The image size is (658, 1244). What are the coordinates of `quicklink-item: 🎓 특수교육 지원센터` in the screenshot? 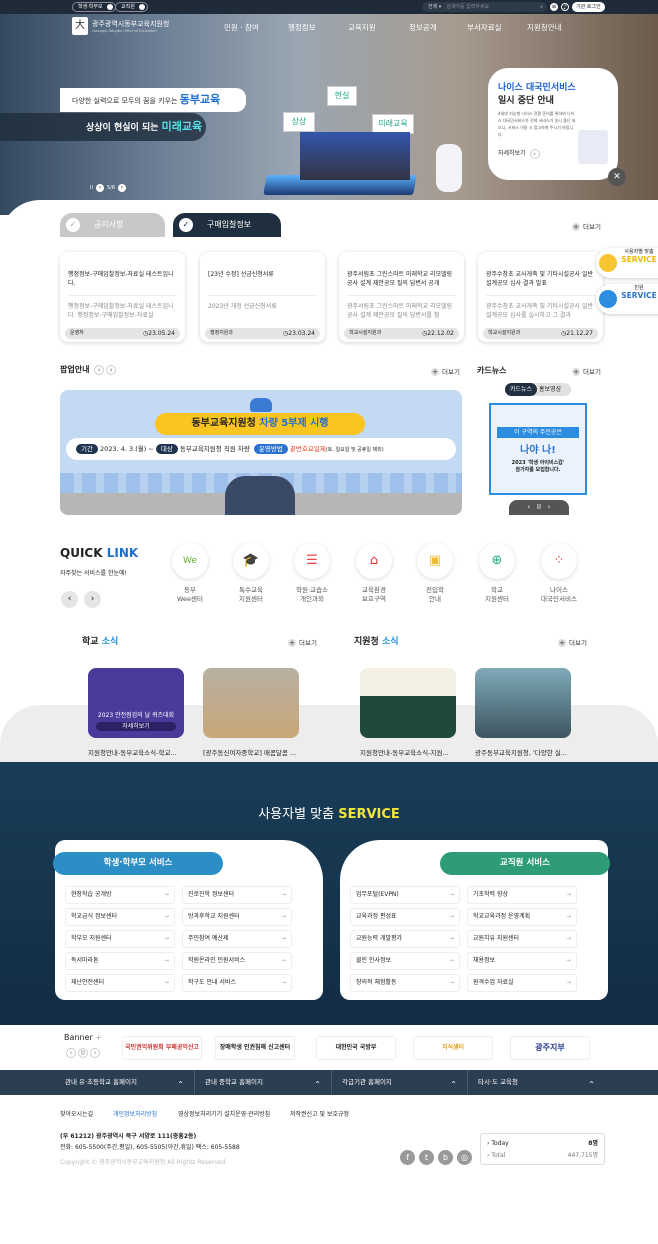 It's located at (251, 573).